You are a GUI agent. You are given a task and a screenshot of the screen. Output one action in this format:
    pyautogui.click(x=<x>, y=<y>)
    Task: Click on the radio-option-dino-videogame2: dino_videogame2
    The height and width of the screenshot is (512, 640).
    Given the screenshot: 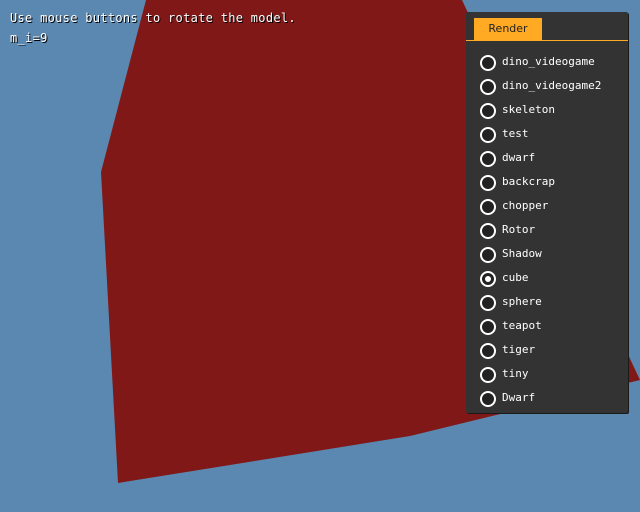 What is the action you would take?
    pyautogui.click(x=546, y=86)
    